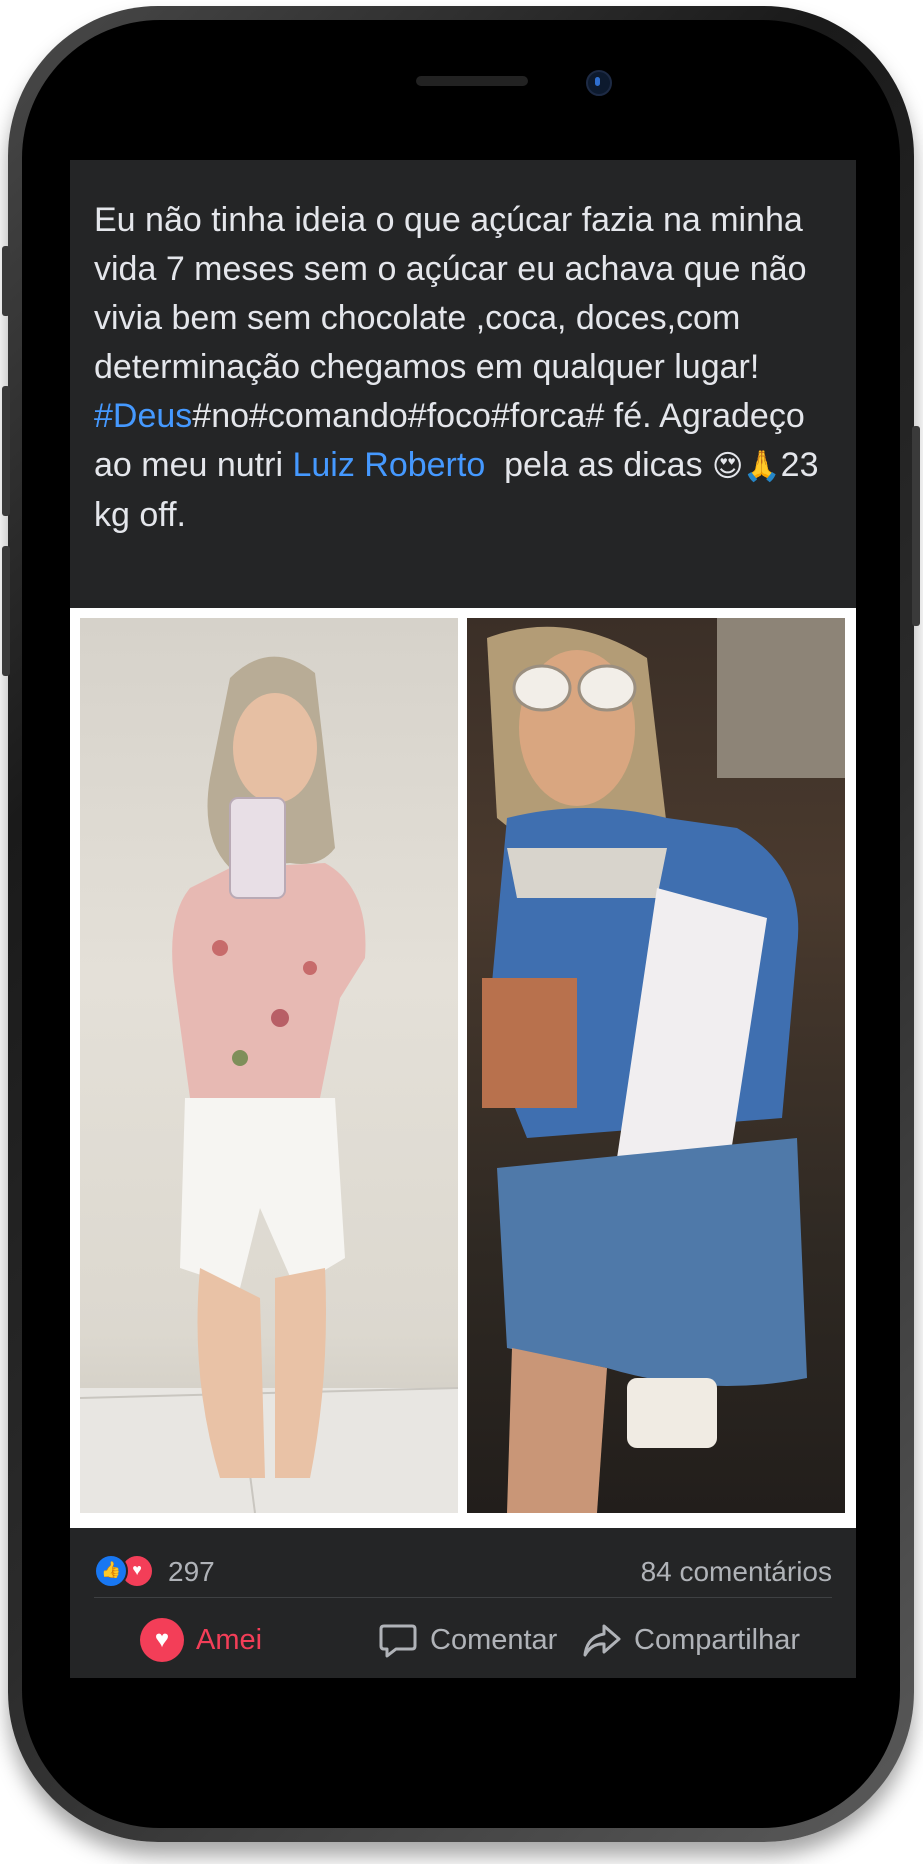  Describe the element at coordinates (746, 466) in the screenshot. I see `emoji-text: 😍🙏` at that location.